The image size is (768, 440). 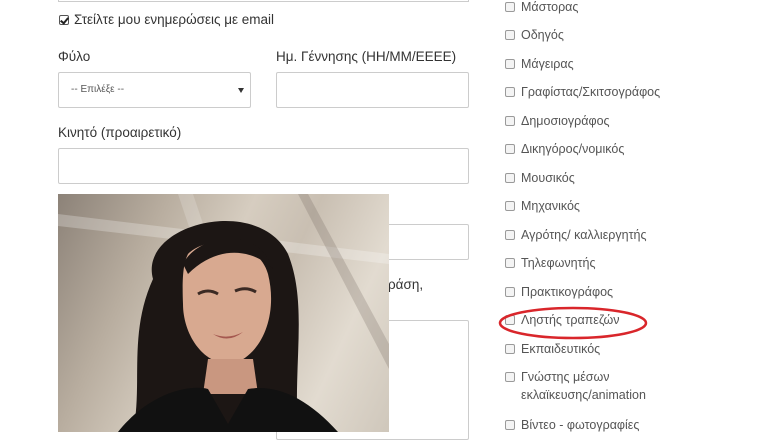 I want to click on partial-question-text: ράση,, so click(x=406, y=284).